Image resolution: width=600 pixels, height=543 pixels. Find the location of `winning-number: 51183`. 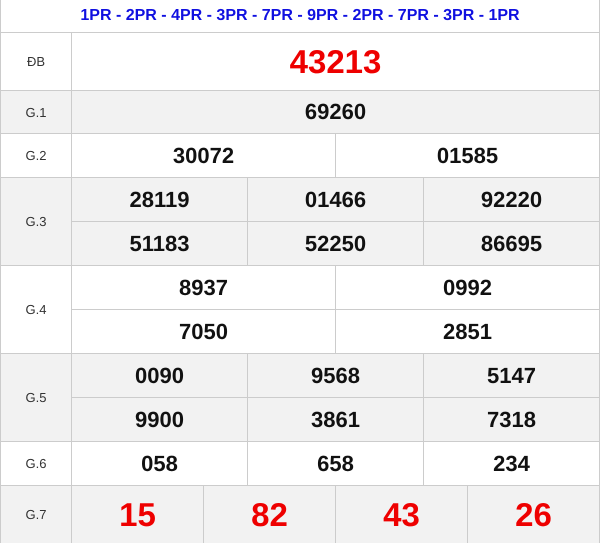

winning-number: 51183 is located at coordinates (160, 243).